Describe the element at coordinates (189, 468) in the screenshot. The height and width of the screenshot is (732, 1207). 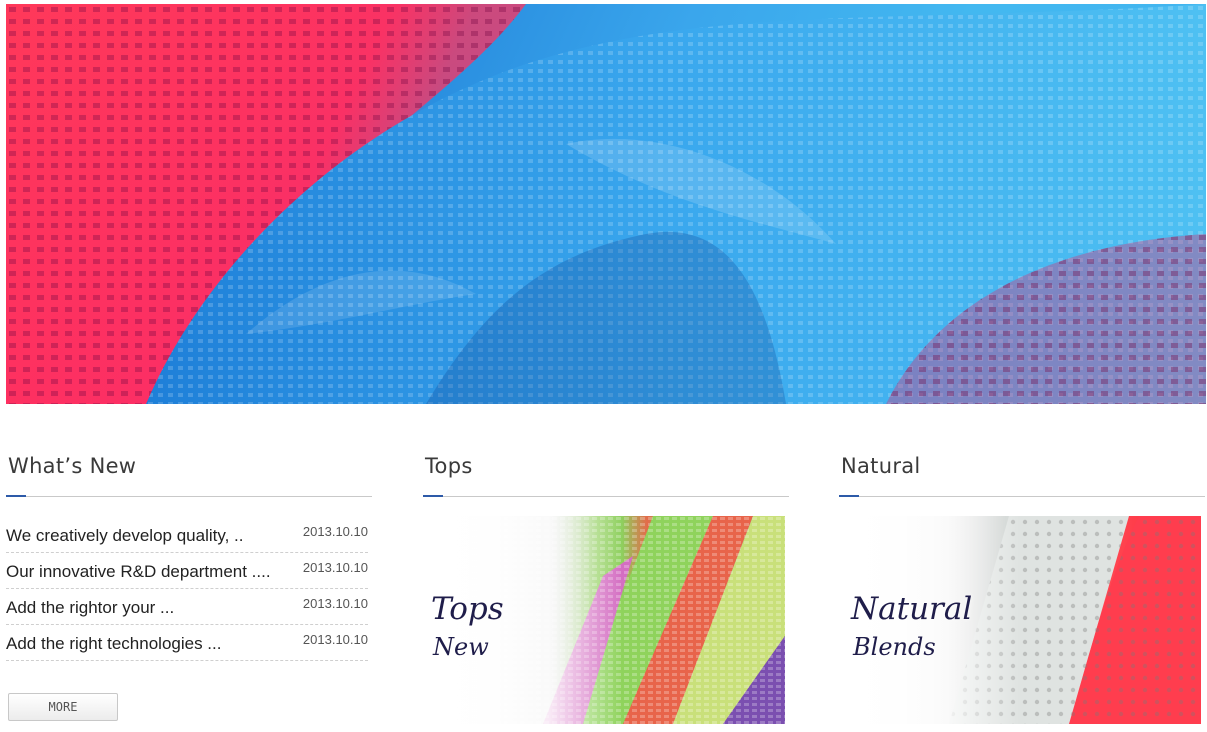
I see `section-header: What’s New` at that location.